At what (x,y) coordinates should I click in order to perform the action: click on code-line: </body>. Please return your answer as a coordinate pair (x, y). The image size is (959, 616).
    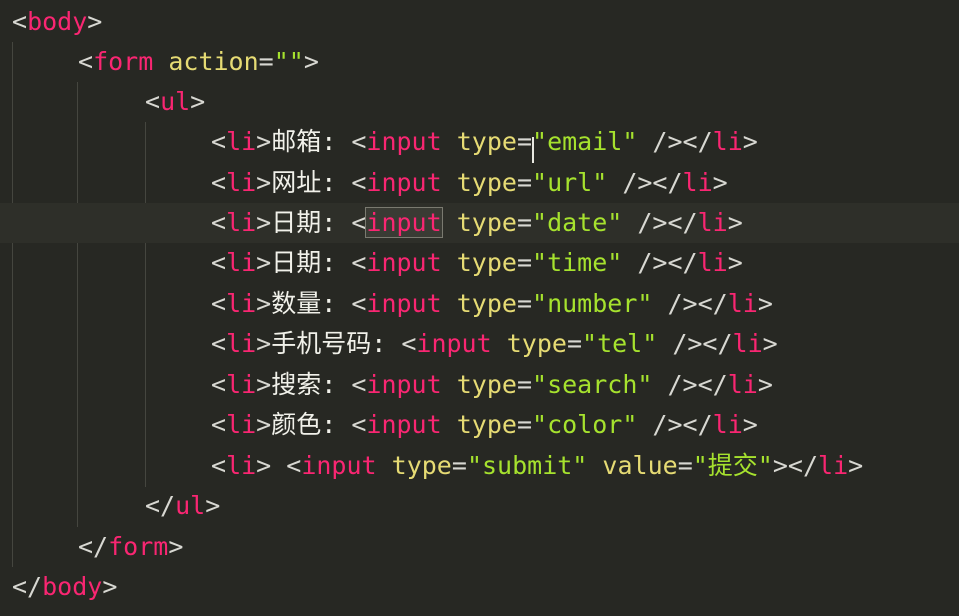
    Looking at the image, I should click on (64, 587).